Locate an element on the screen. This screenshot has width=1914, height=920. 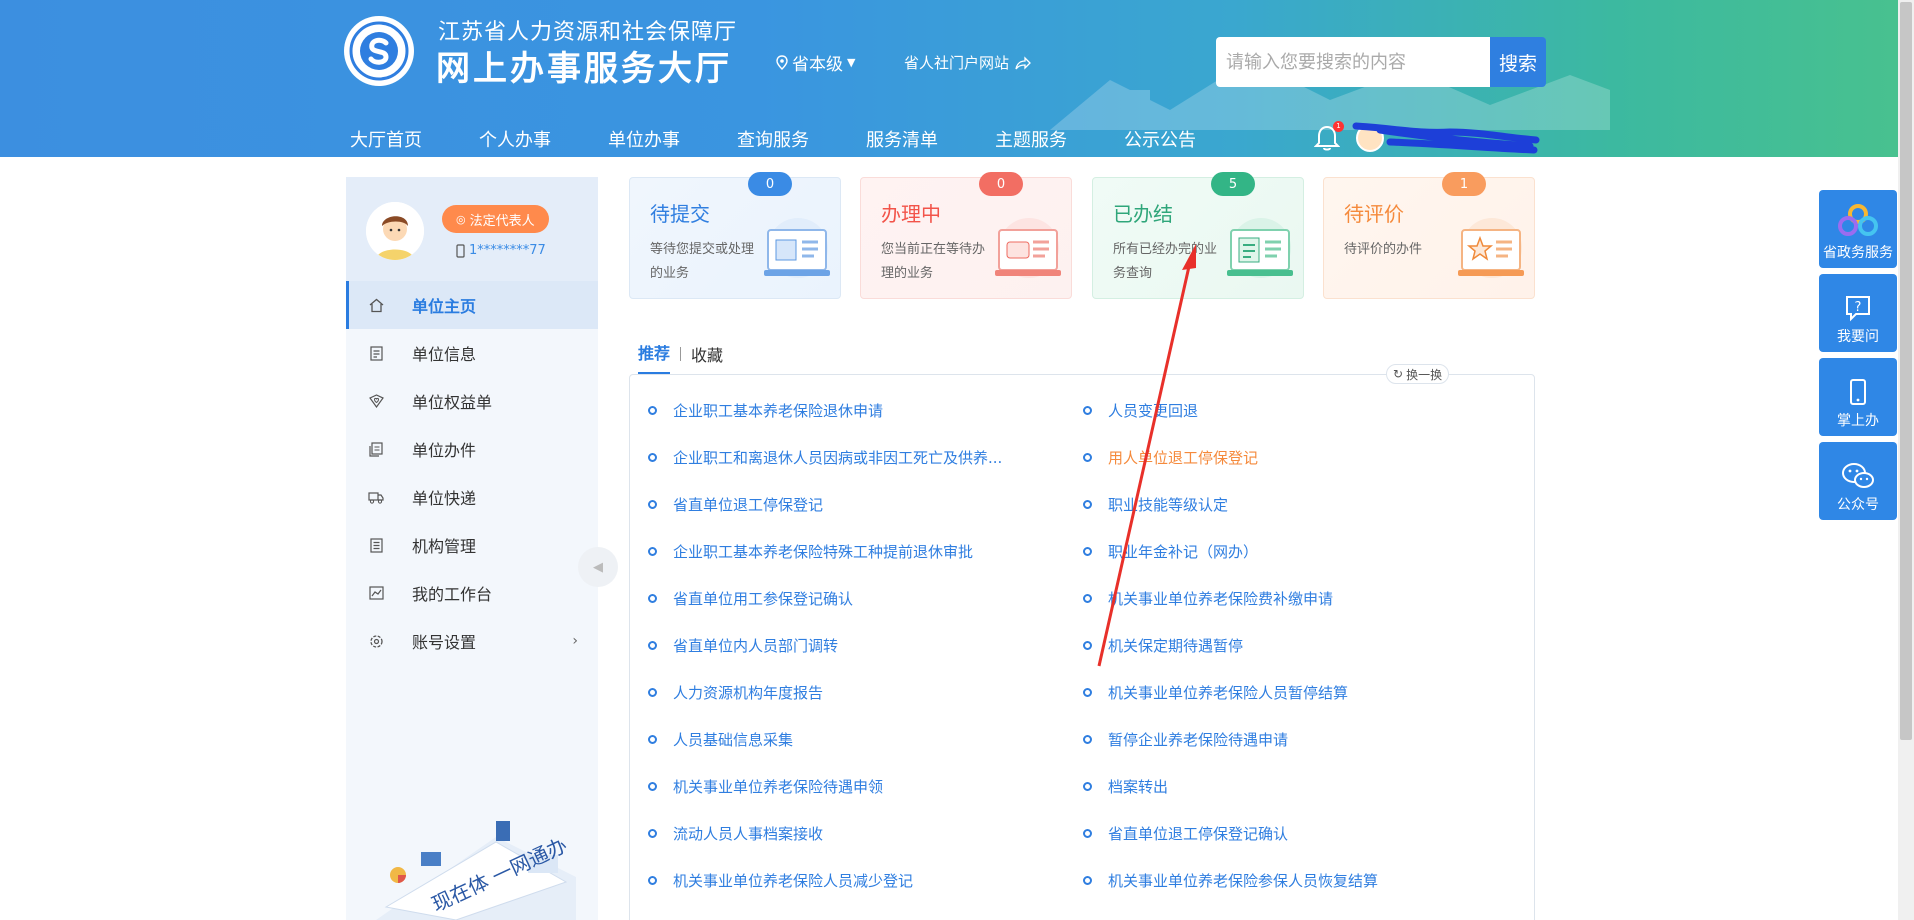
service-link: 职业技能等级认定 is located at coordinates (1155, 504).